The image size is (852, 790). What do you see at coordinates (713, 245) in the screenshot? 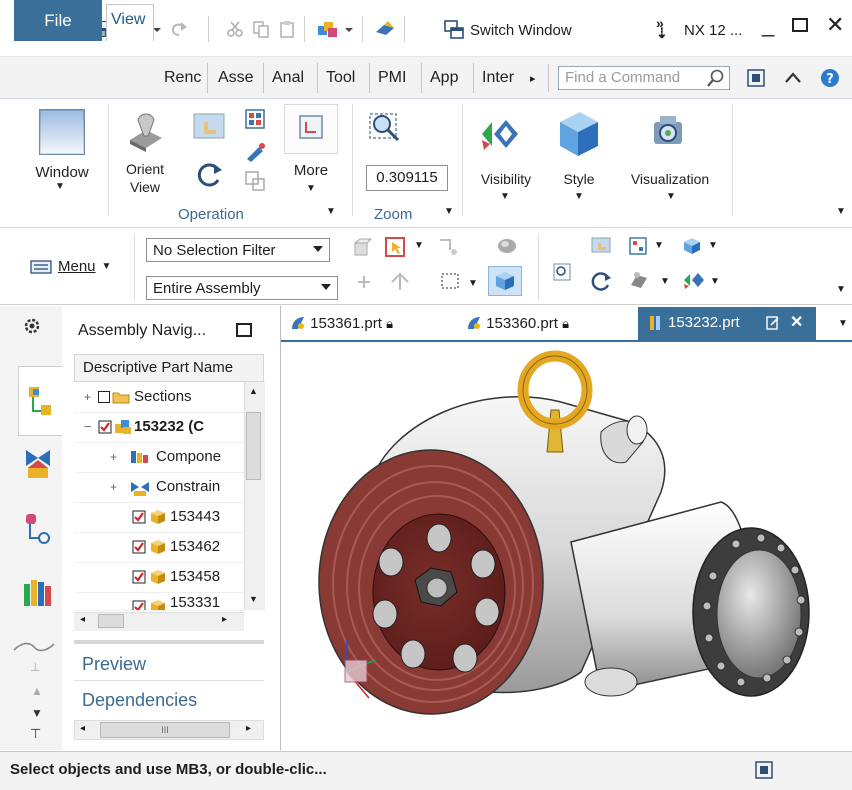
I see `style-small-dropdown-icon: ▼` at bounding box center [713, 245].